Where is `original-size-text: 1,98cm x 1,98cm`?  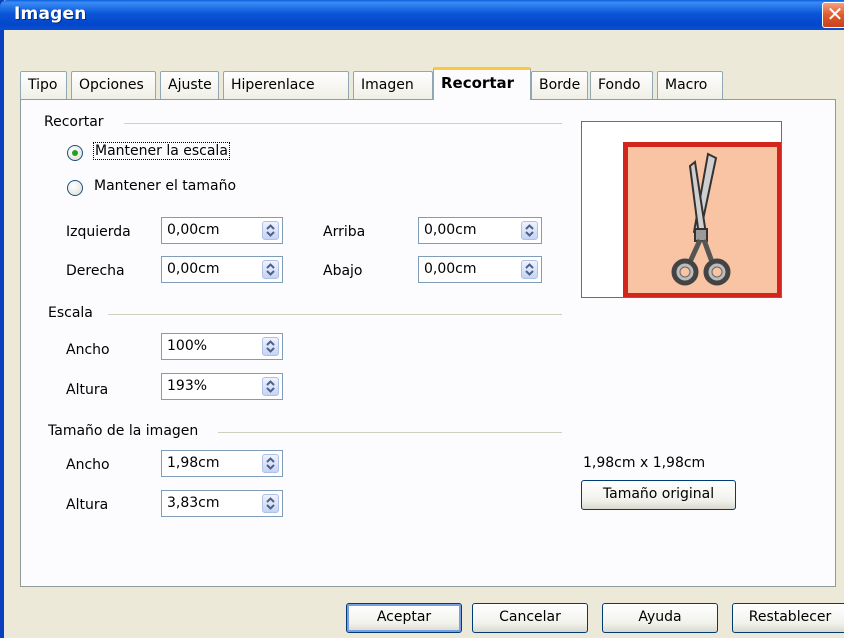 original-size-text: 1,98cm x 1,98cm is located at coordinates (644, 463).